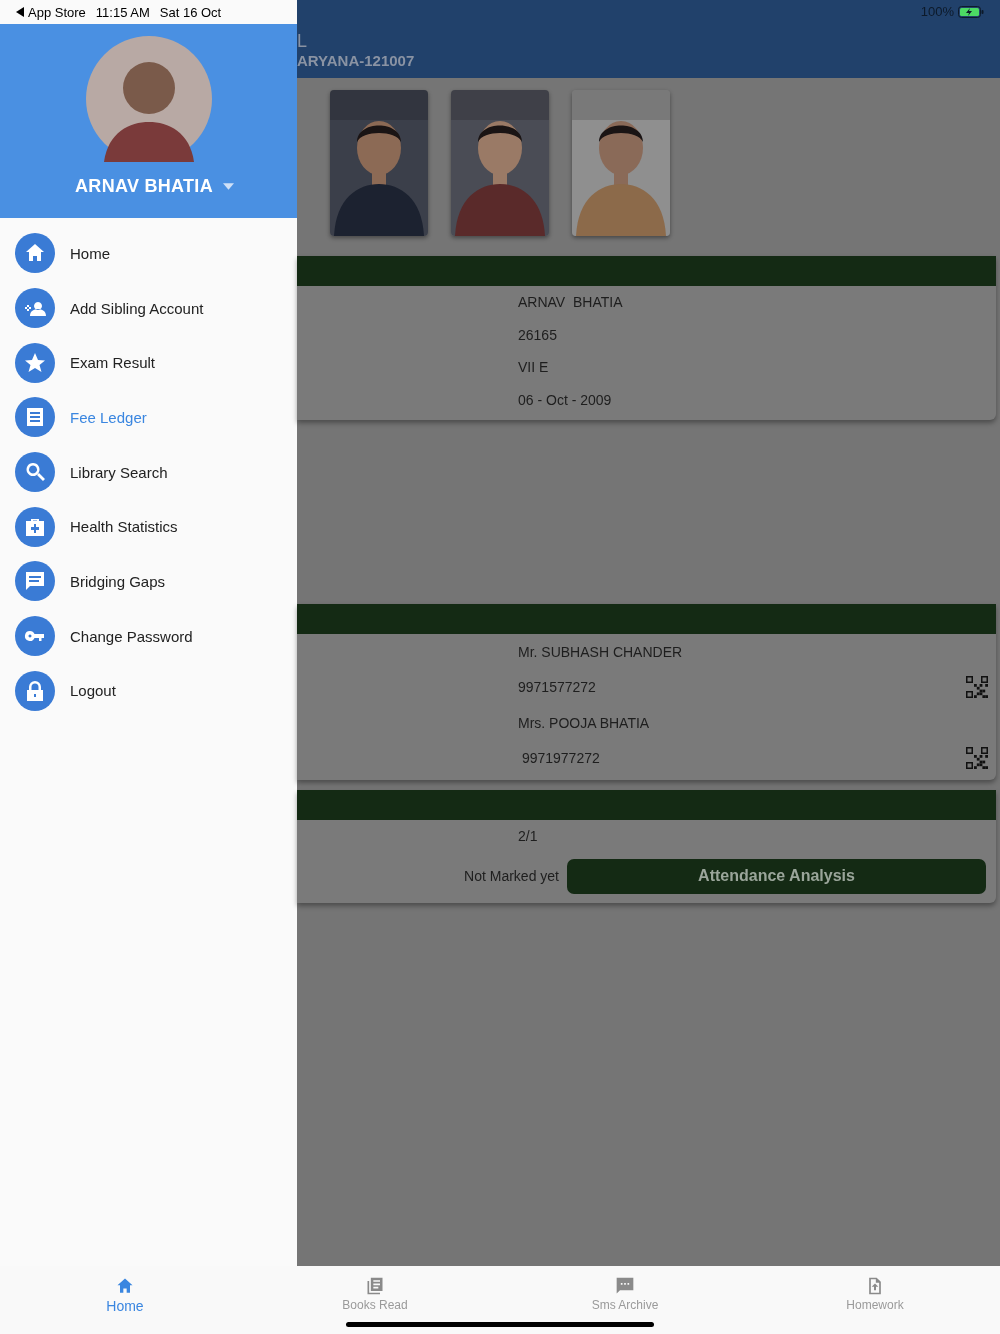 Image resolution: width=1000 pixels, height=1334 pixels. Describe the element at coordinates (971, 11) in the screenshot. I see `battery-icon` at that location.